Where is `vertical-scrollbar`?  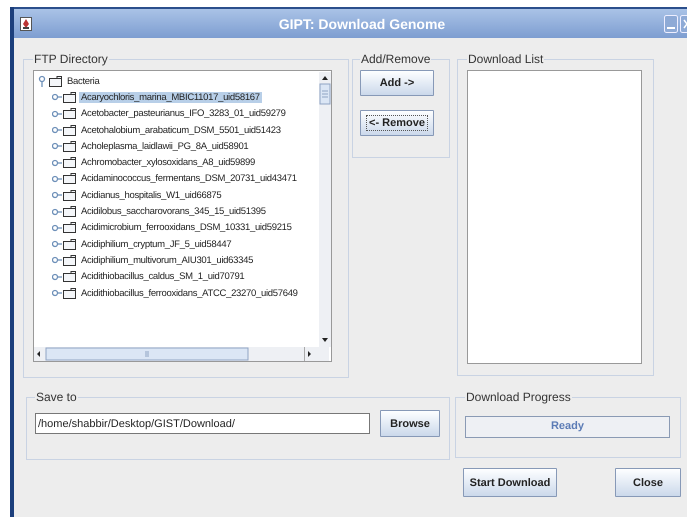 vertical-scrollbar is located at coordinates (325, 209).